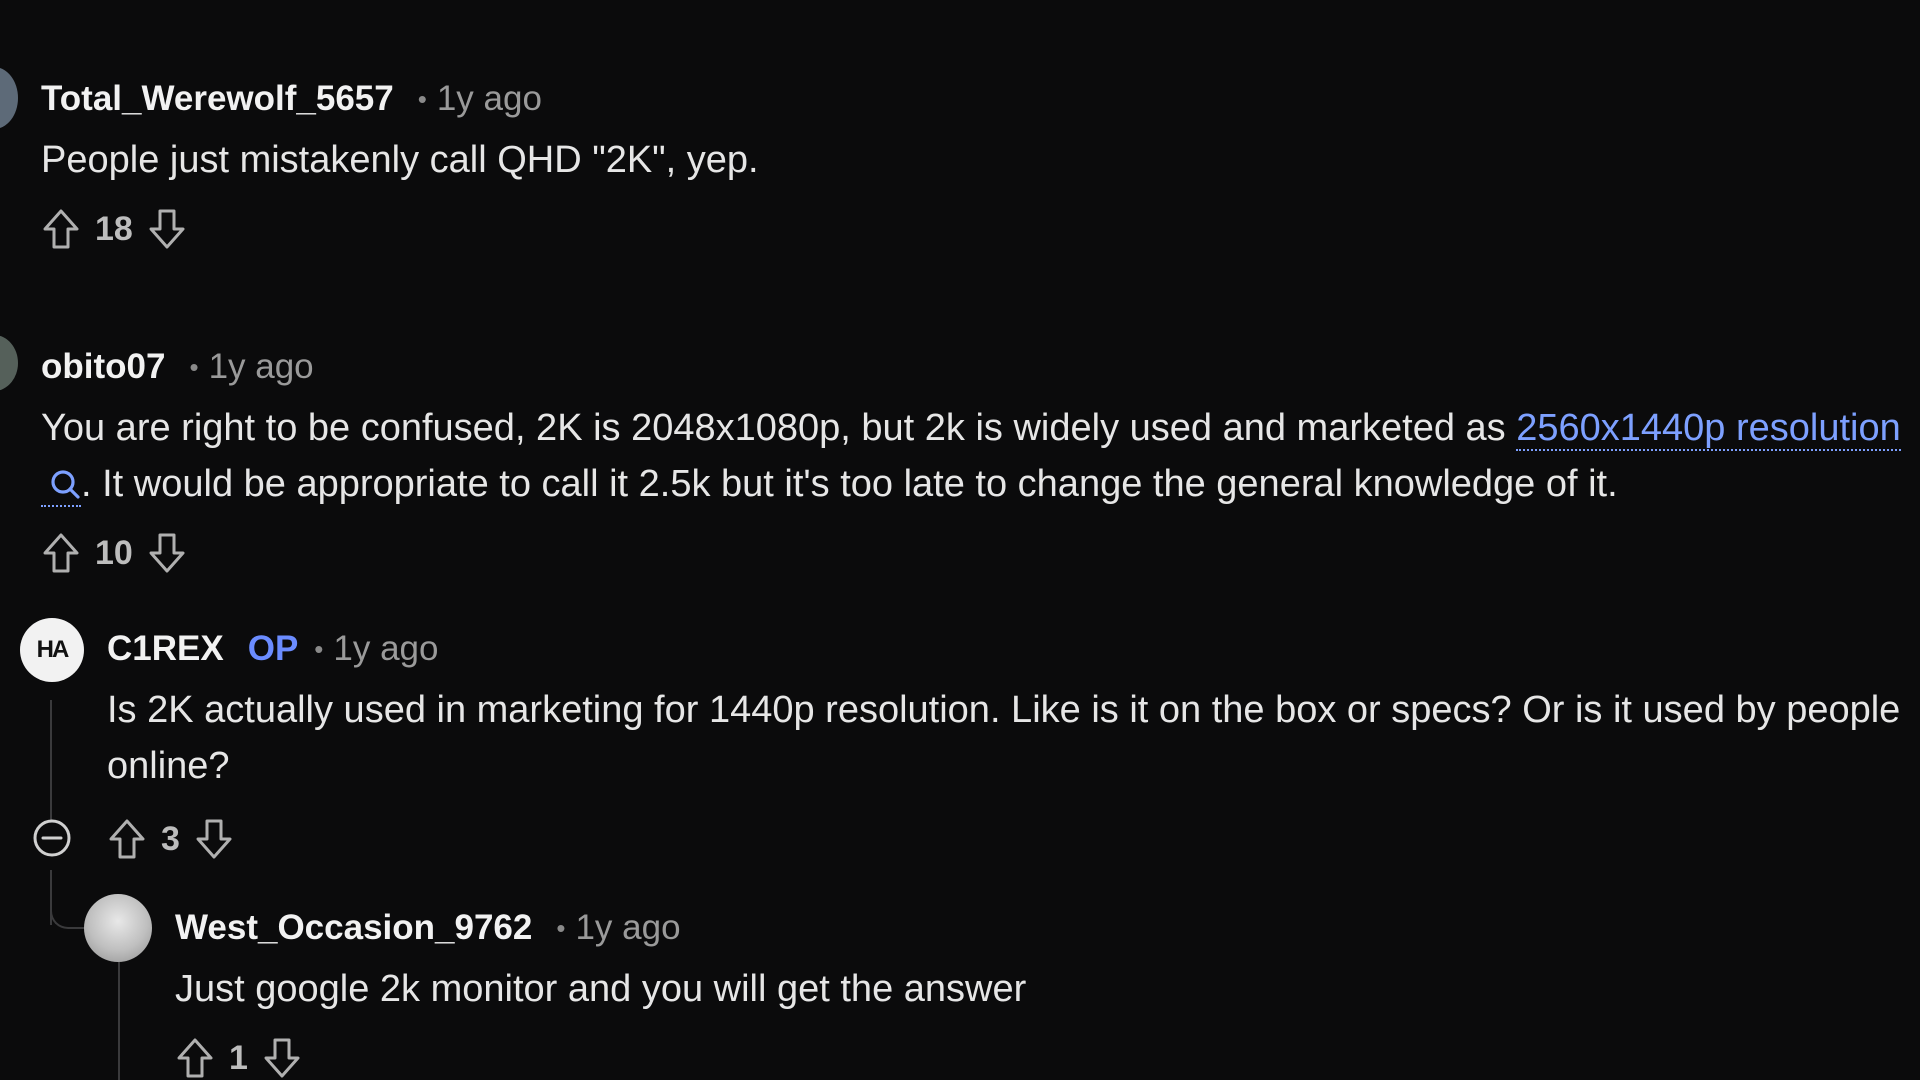  What do you see at coordinates (114, 552) in the screenshot?
I see `vote-score: 10` at bounding box center [114, 552].